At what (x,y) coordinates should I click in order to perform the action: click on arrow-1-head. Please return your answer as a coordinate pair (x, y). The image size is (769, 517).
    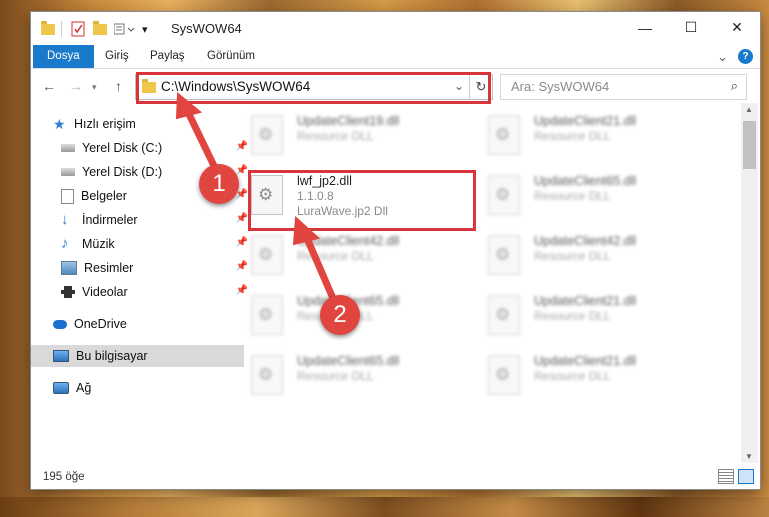
    Looking at the image, I should click on (189, 105).